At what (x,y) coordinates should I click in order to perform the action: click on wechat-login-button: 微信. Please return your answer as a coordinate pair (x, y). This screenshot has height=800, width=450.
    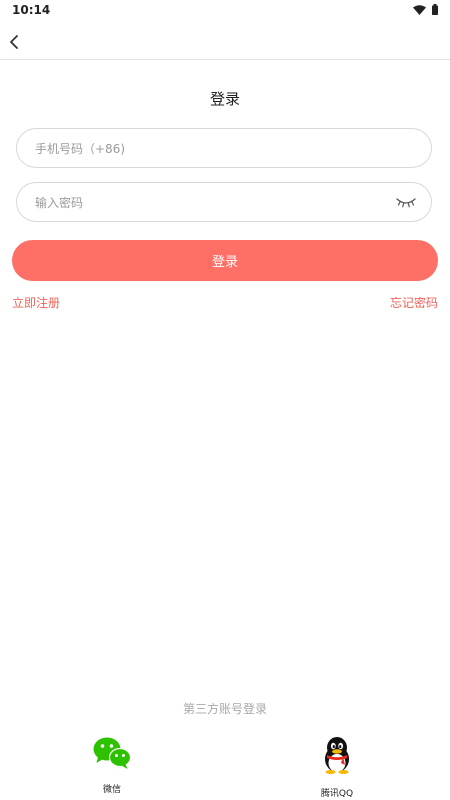
    Looking at the image, I should click on (112, 765).